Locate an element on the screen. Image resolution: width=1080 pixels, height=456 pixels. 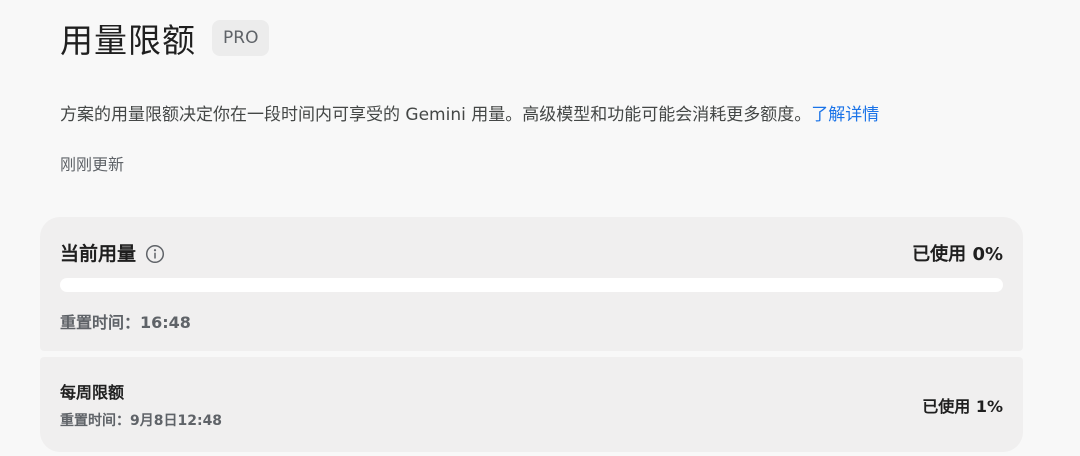
page-header: 用量限额 PRO is located at coordinates (165, 38).